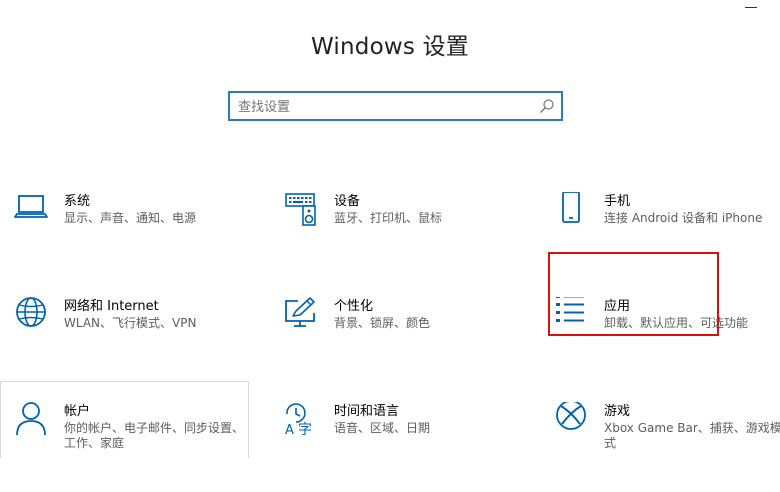 This screenshot has height=492, width=780. What do you see at coordinates (305, 429) in the screenshot?
I see `svg-text: 字` at bounding box center [305, 429].